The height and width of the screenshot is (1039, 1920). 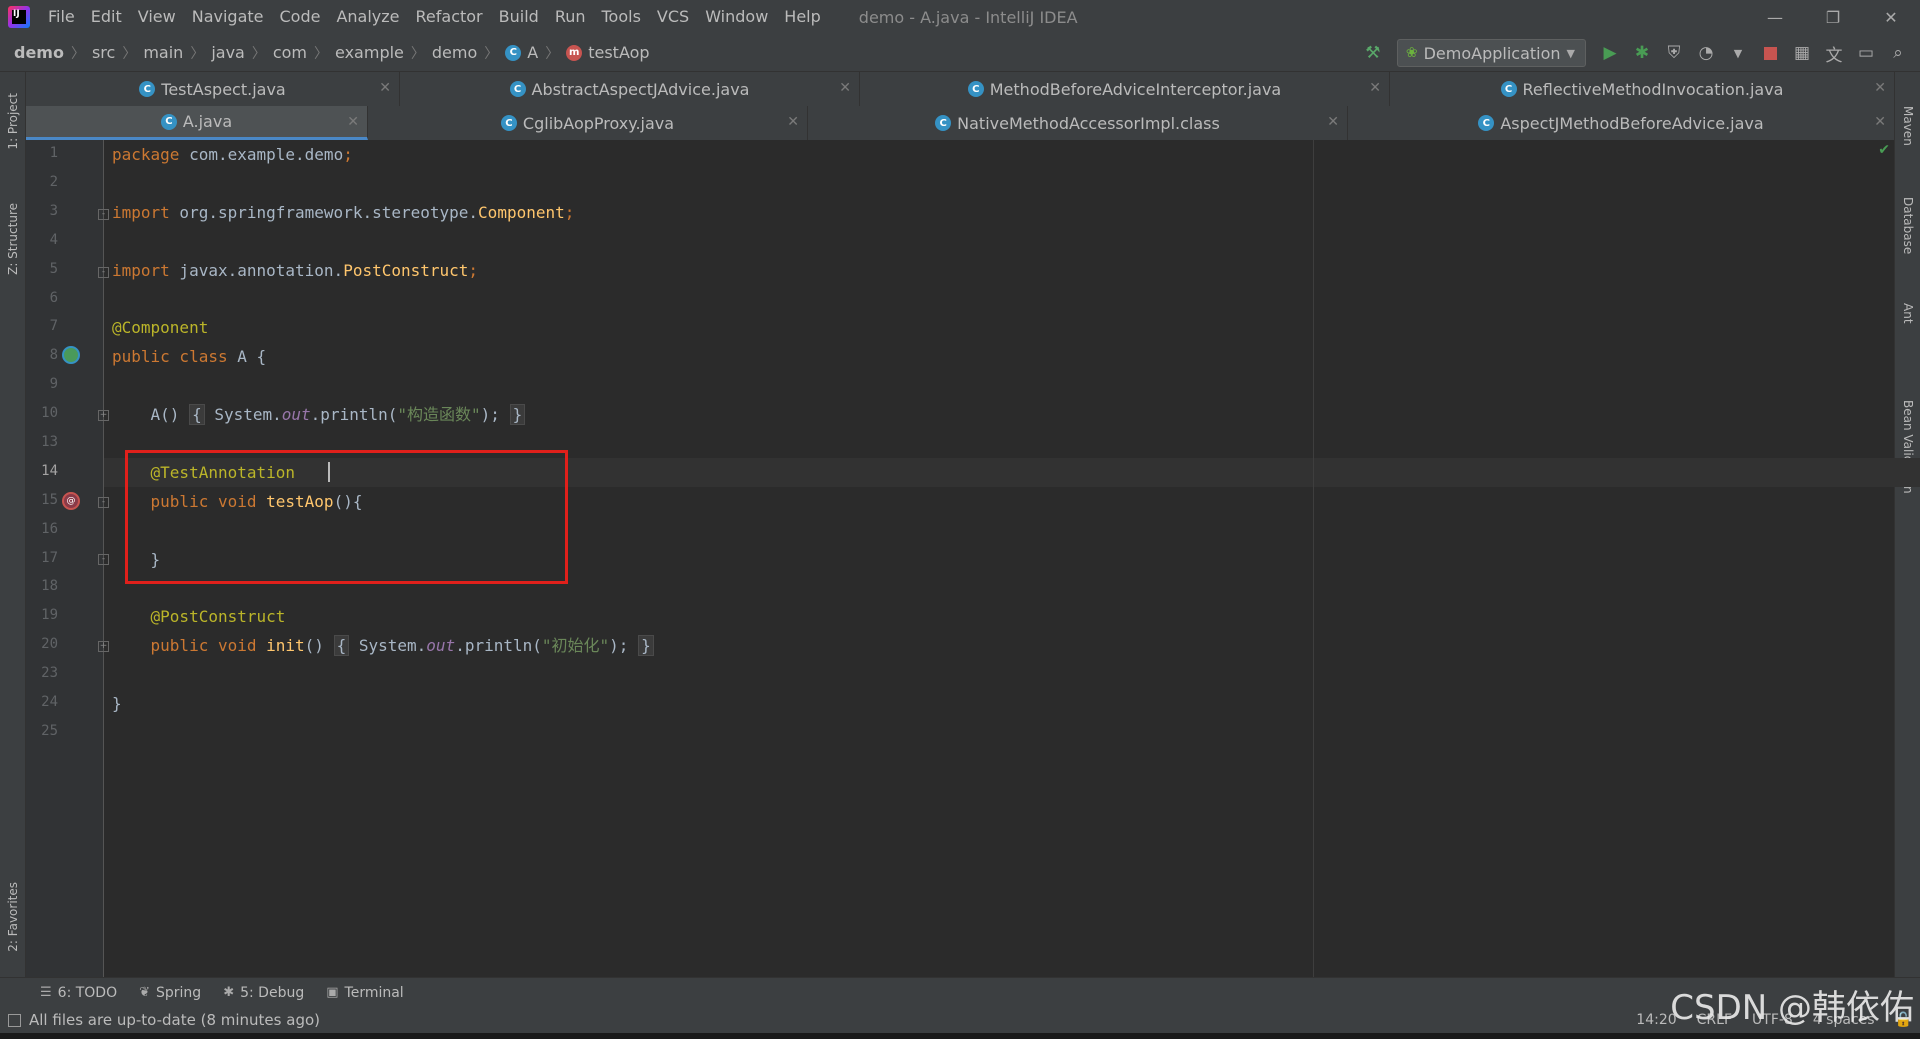 I want to click on line-number: 3, so click(x=53, y=211).